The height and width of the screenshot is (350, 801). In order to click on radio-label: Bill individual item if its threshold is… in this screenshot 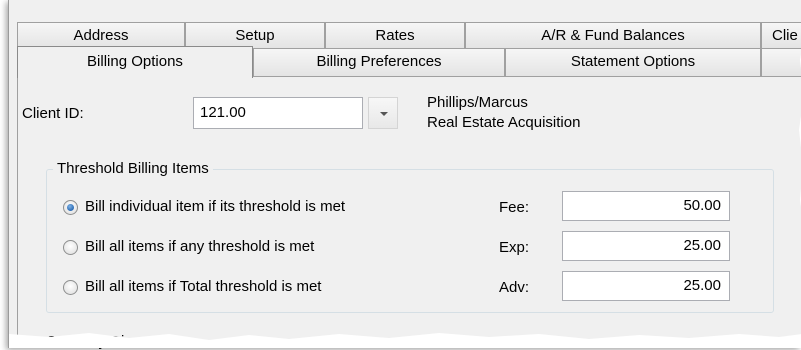, I will do `click(215, 206)`.